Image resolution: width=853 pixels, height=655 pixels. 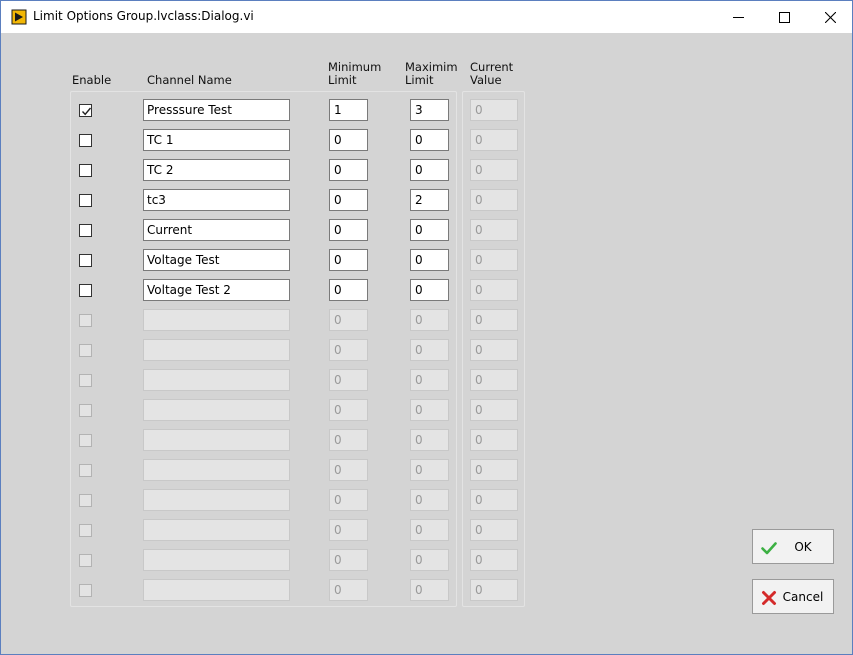 What do you see at coordinates (429, 200) in the screenshot?
I see `maximum-limit-field: 2` at bounding box center [429, 200].